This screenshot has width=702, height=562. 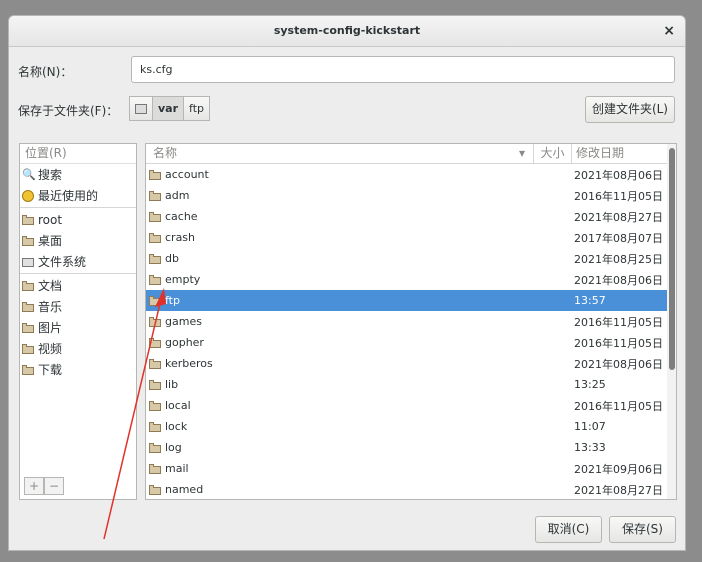 What do you see at coordinates (339, 300) in the screenshot?
I see `file-name-cell: ftp` at bounding box center [339, 300].